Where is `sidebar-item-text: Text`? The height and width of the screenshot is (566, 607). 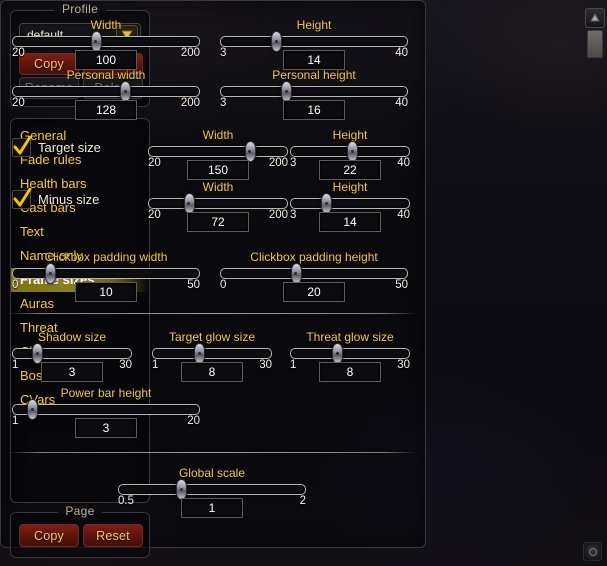
sidebar-item-text: Text is located at coordinates (80, 232).